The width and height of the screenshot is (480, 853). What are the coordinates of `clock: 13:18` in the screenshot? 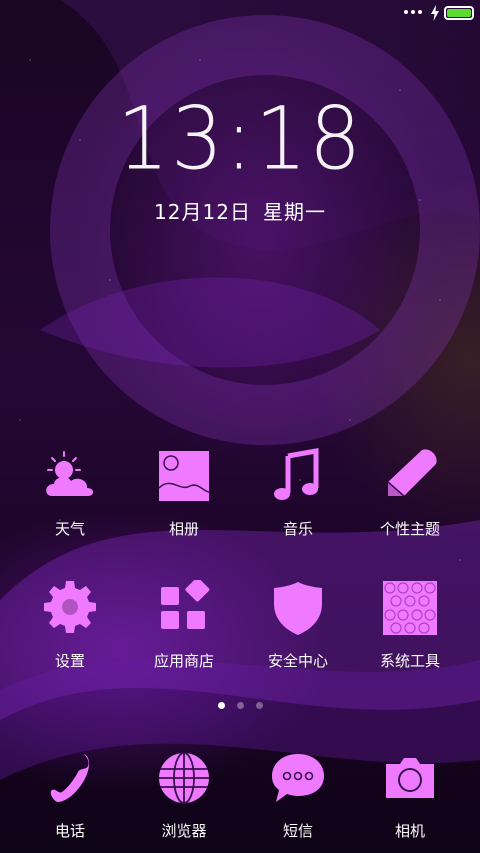 It's located at (240, 140).